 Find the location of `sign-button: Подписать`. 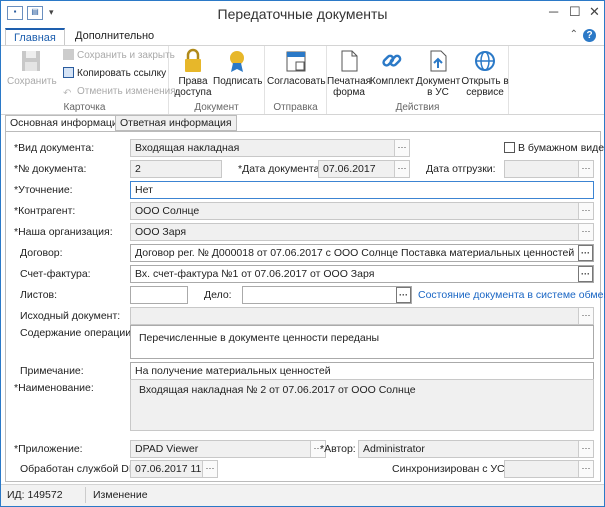

sign-button: Подписать is located at coordinates (238, 67).